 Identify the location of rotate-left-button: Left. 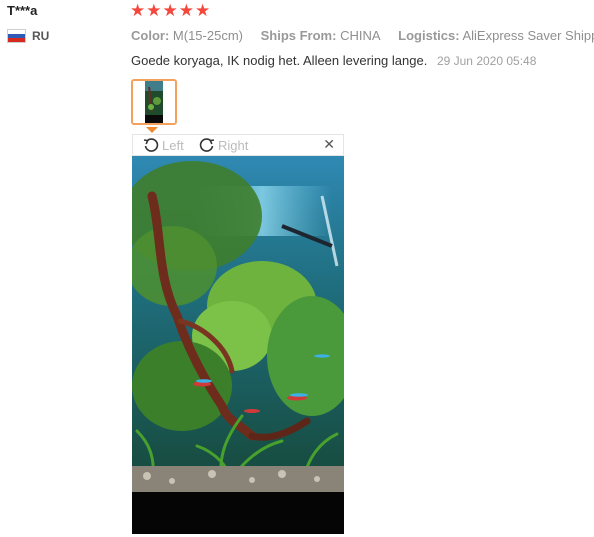
(163, 145).